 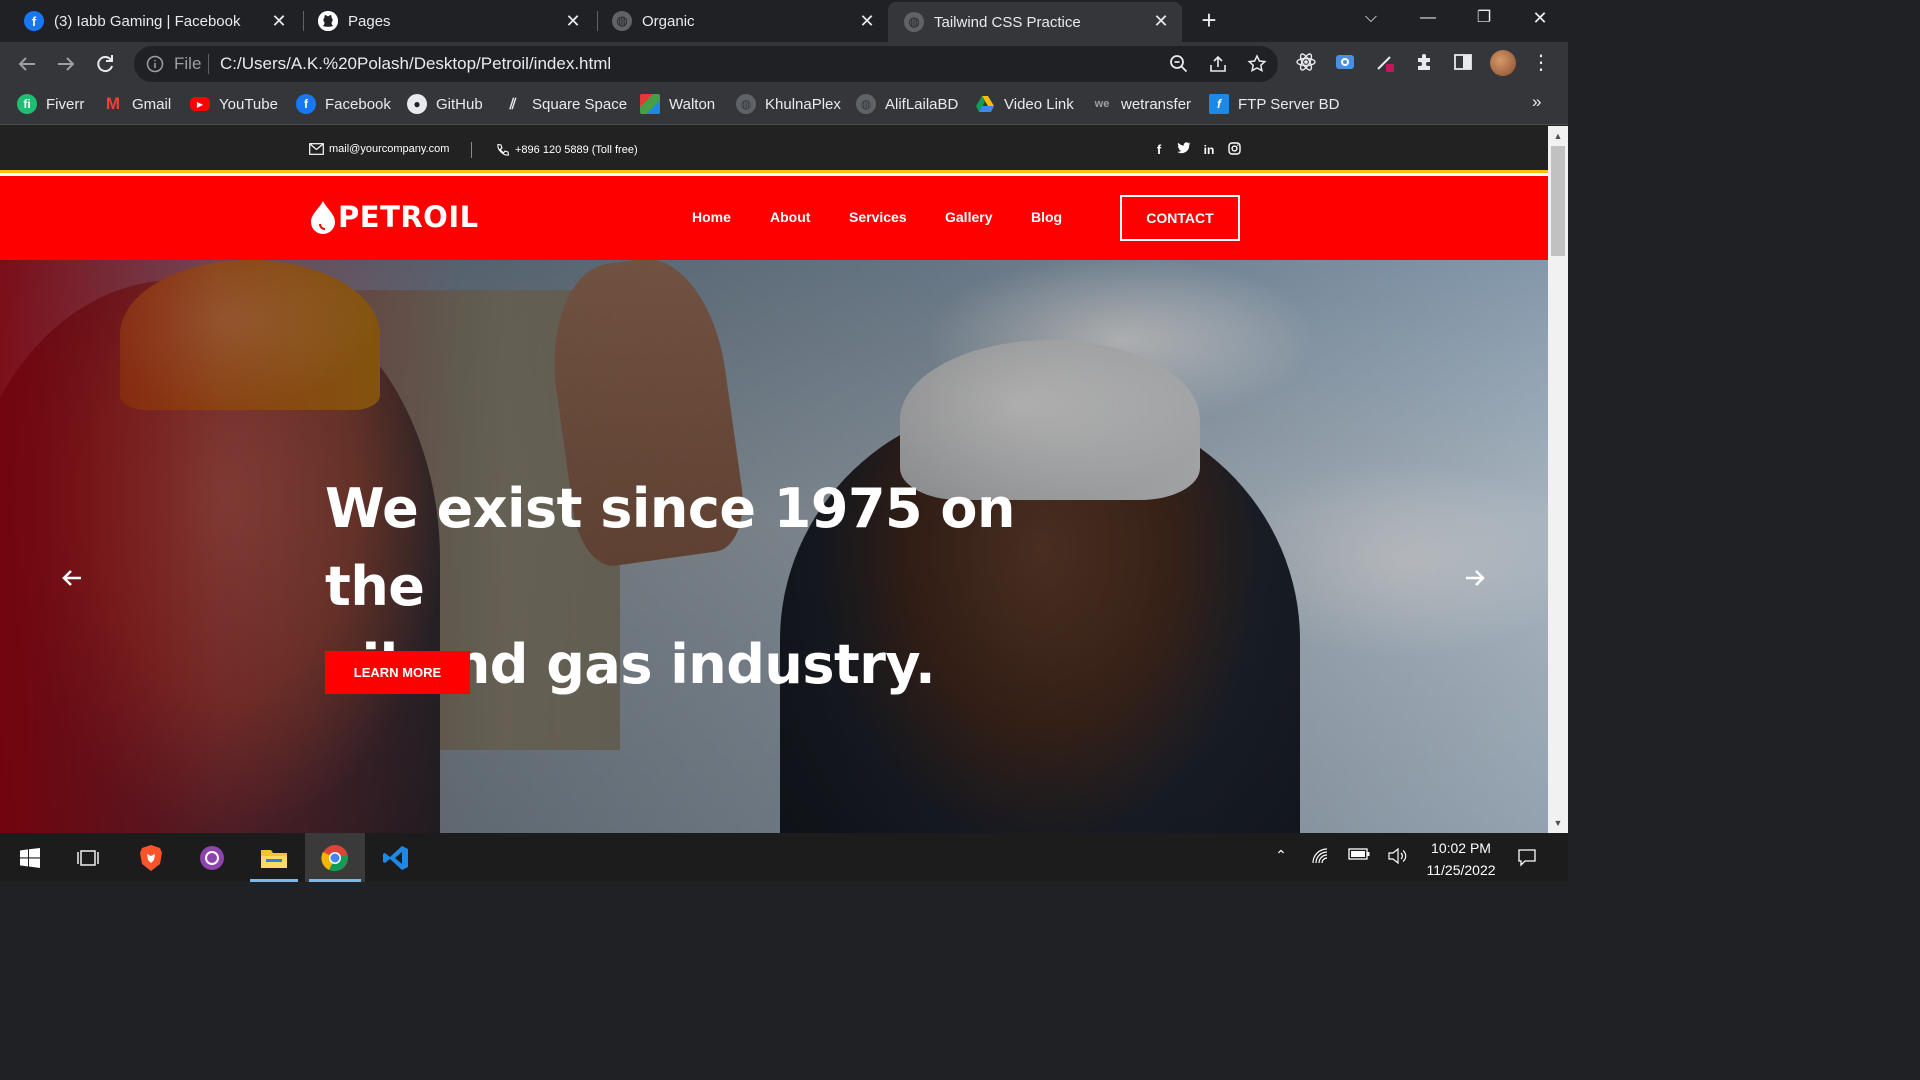 What do you see at coordinates (1046, 217) in the screenshot?
I see `nav-blog: Blog` at bounding box center [1046, 217].